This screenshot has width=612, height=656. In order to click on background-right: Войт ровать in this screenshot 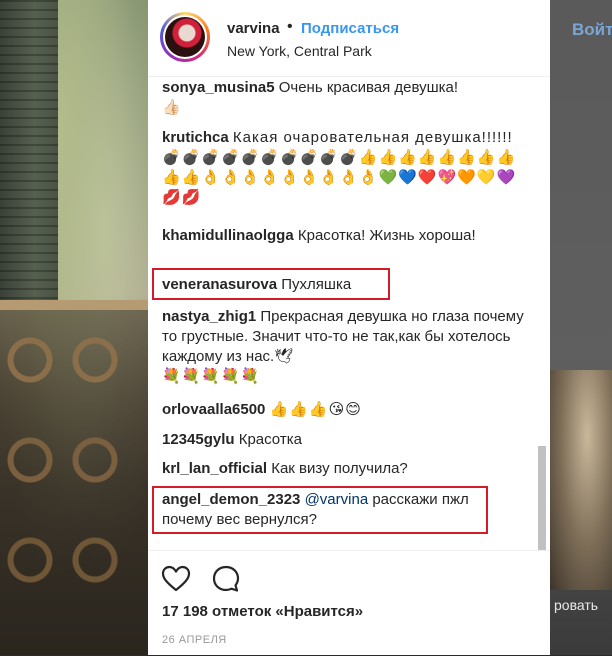, I will do `click(581, 327)`.